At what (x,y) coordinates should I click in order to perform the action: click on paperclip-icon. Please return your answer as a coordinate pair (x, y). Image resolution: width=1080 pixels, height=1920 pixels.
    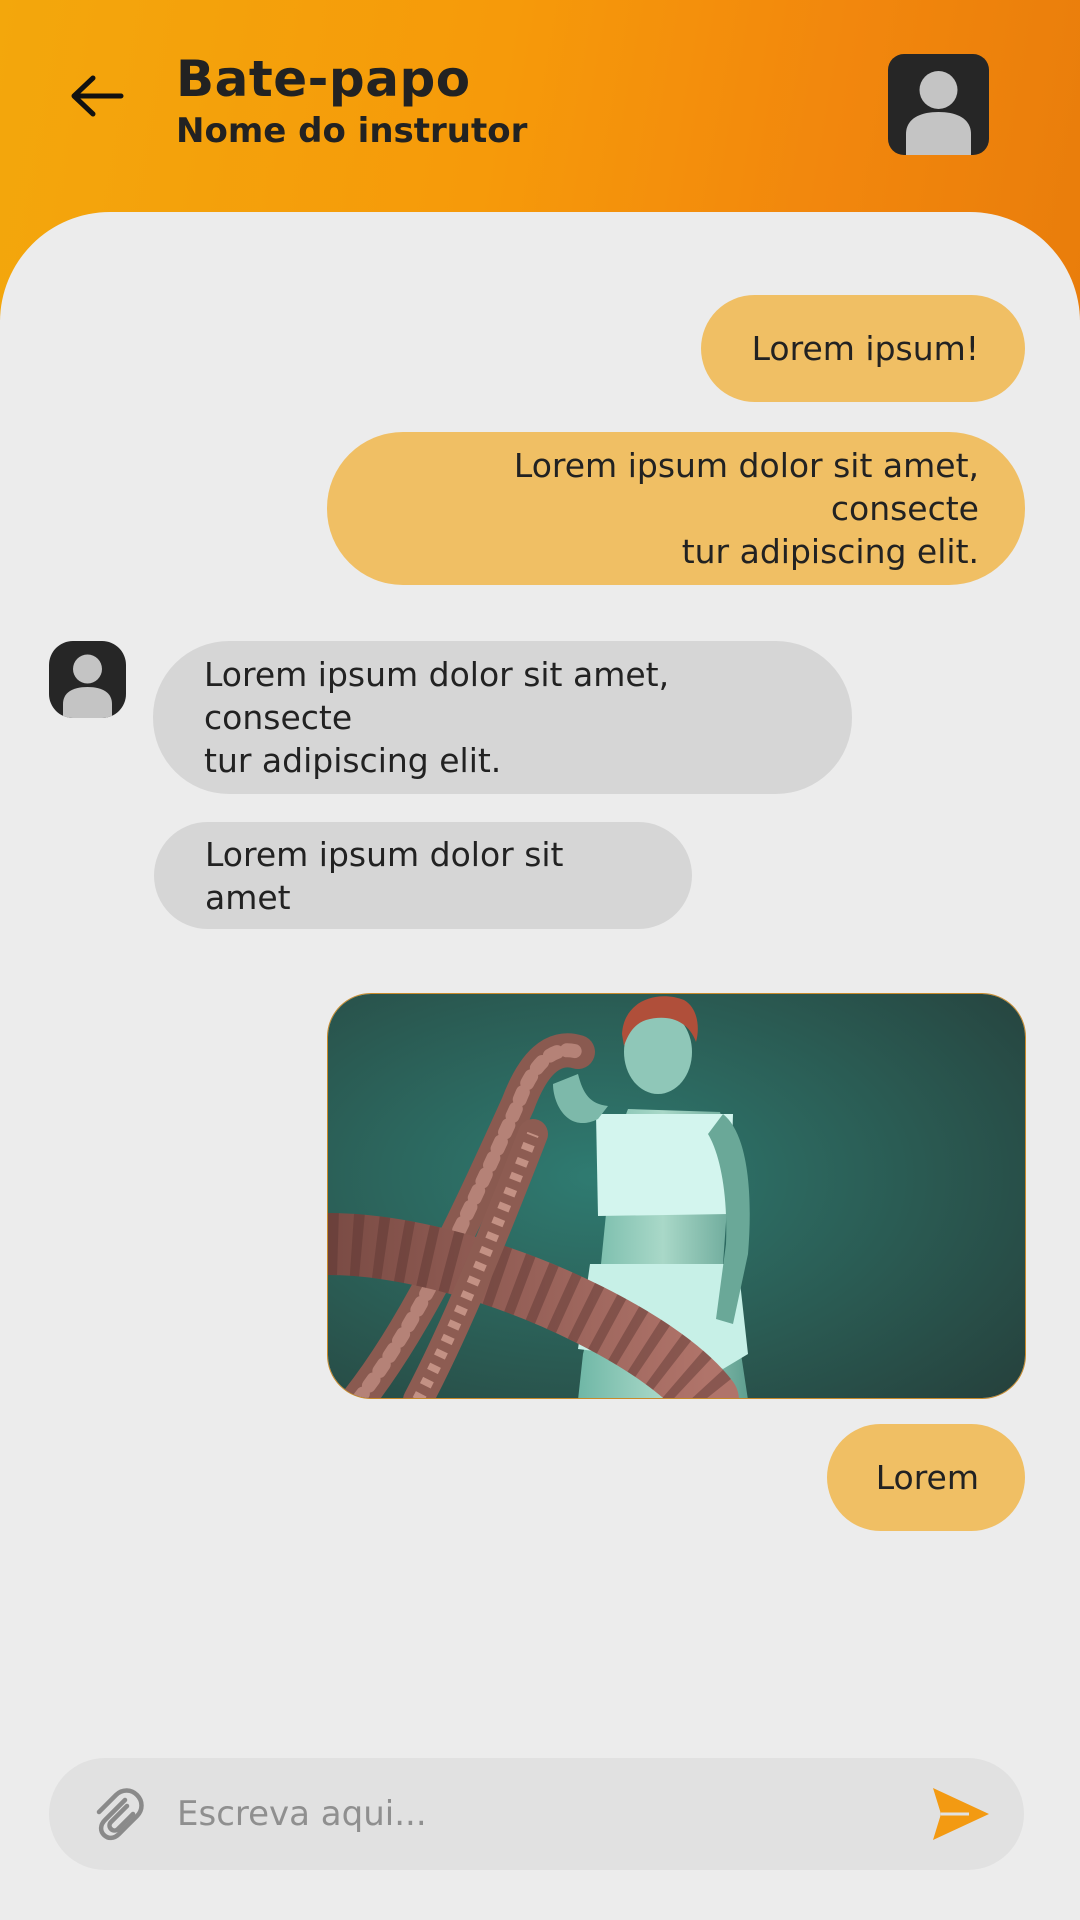
    Looking at the image, I should click on (120, 1814).